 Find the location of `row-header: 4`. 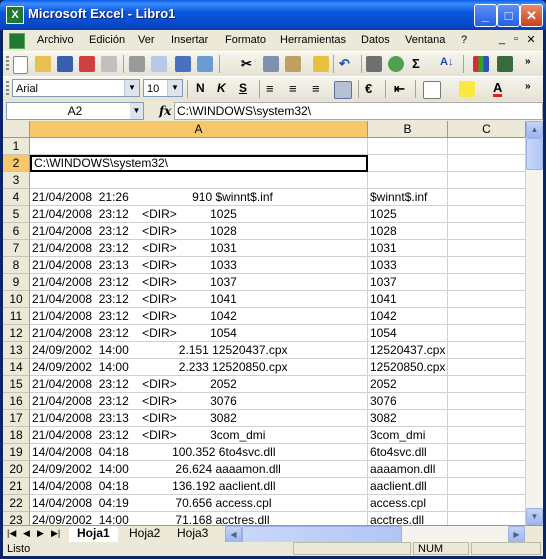

row-header: 4 is located at coordinates (16, 197).